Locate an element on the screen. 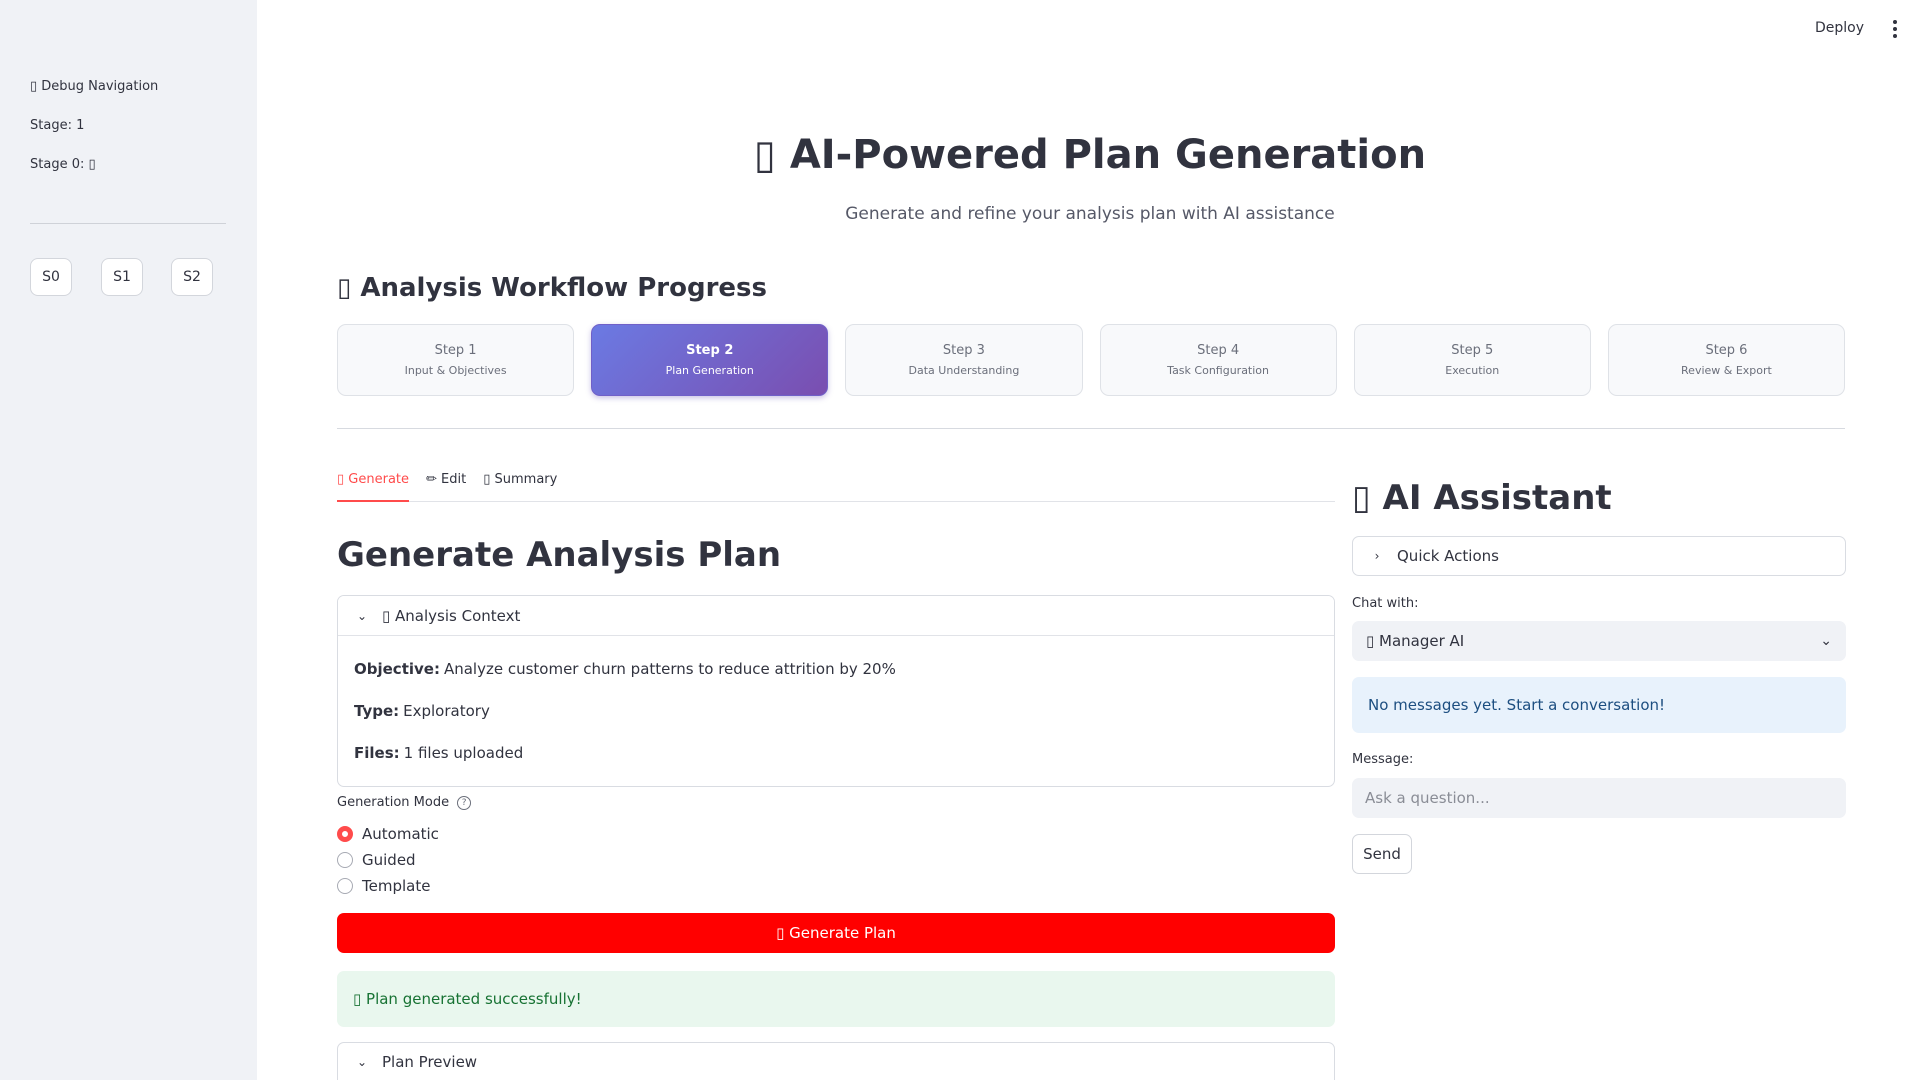 This screenshot has width=1920, height=1080. radio-template: Template is located at coordinates (383, 886).